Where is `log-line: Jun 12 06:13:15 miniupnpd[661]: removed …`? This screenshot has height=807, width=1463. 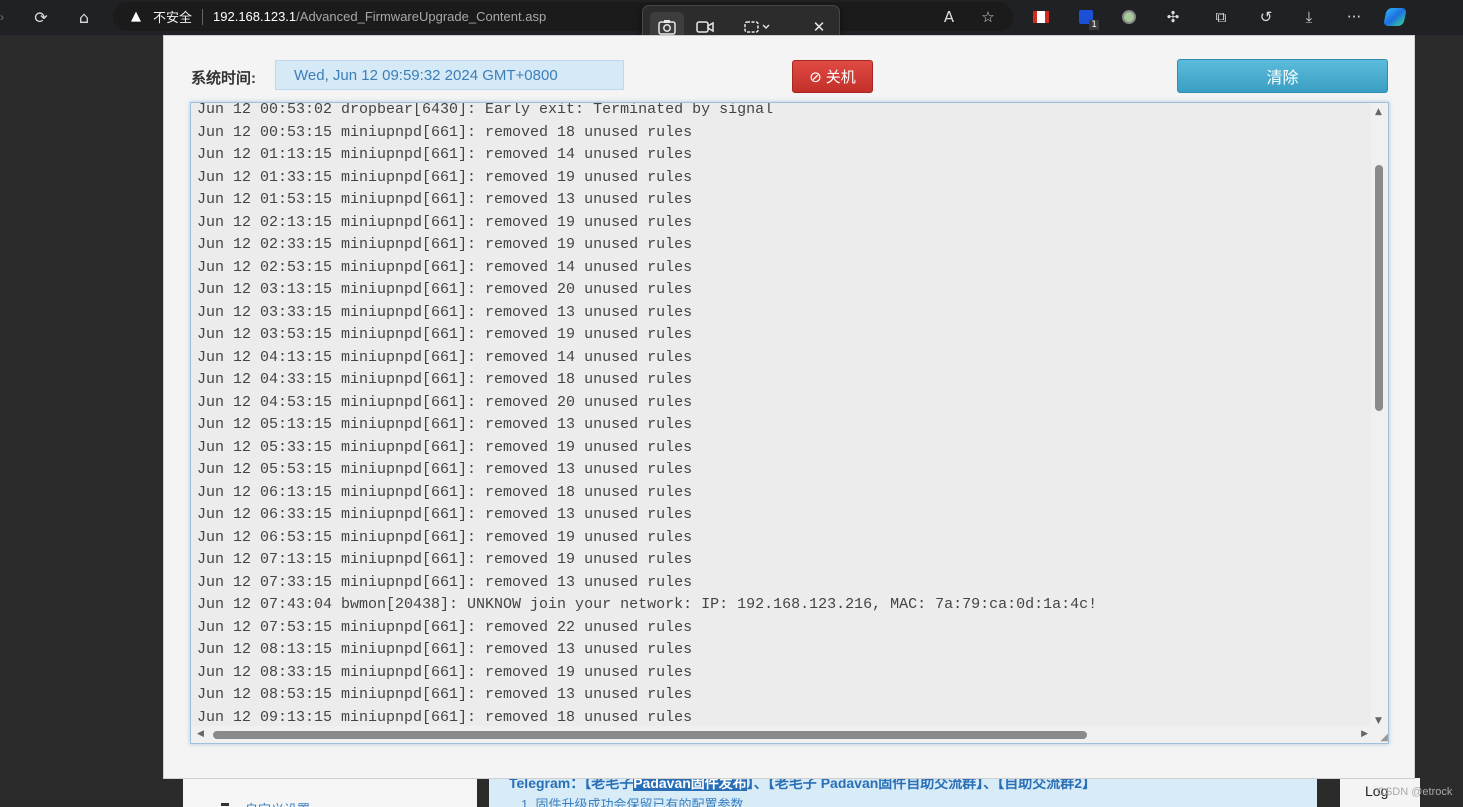
log-line: Jun 12 06:13:15 miniupnpd[661]: removed … is located at coordinates (445, 492).